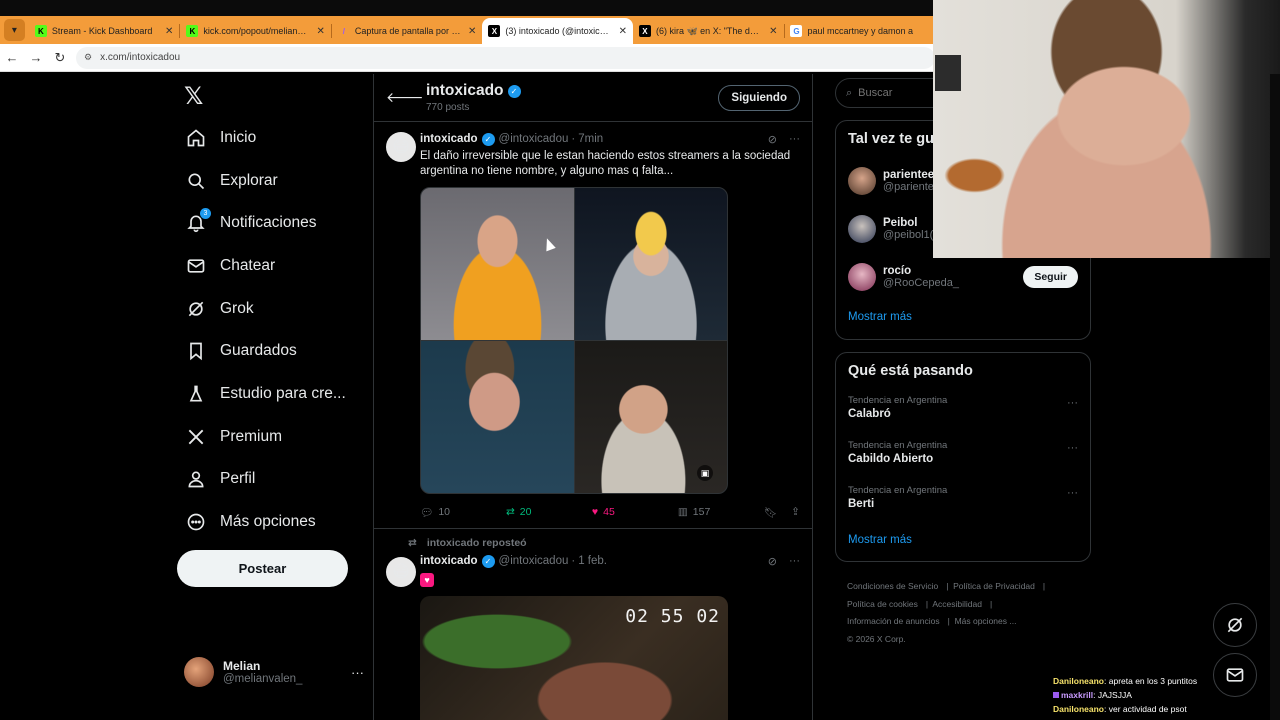 The width and height of the screenshot is (1280, 720). What do you see at coordinates (262, 568) in the screenshot?
I see `post-button: Postear` at bounding box center [262, 568].